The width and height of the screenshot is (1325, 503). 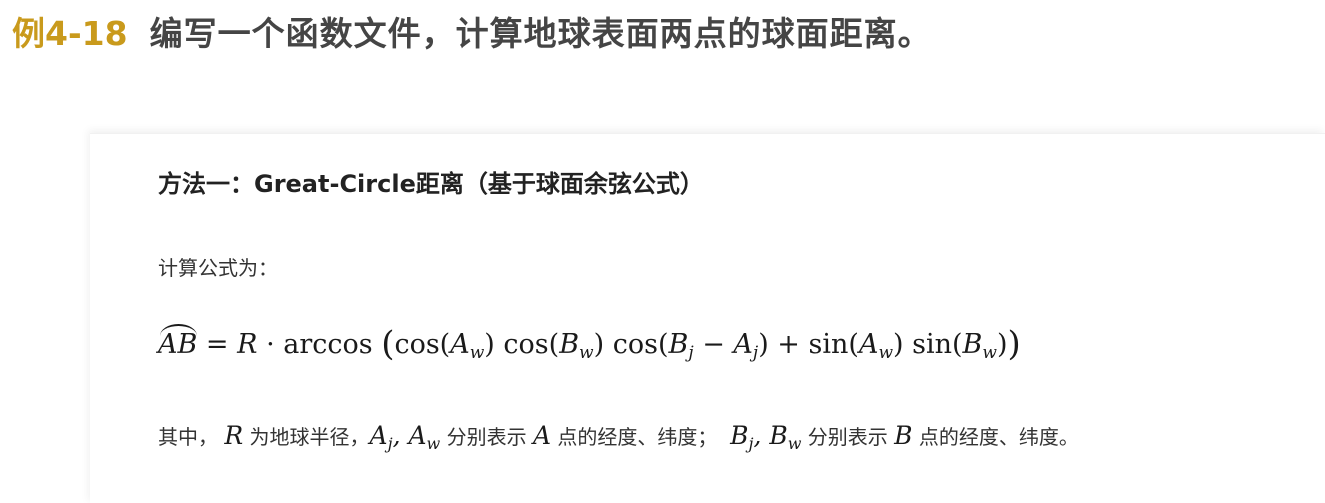 What do you see at coordinates (634, 437) in the screenshot?
I see `explain-text-4: 点的经度、纬度；` at bounding box center [634, 437].